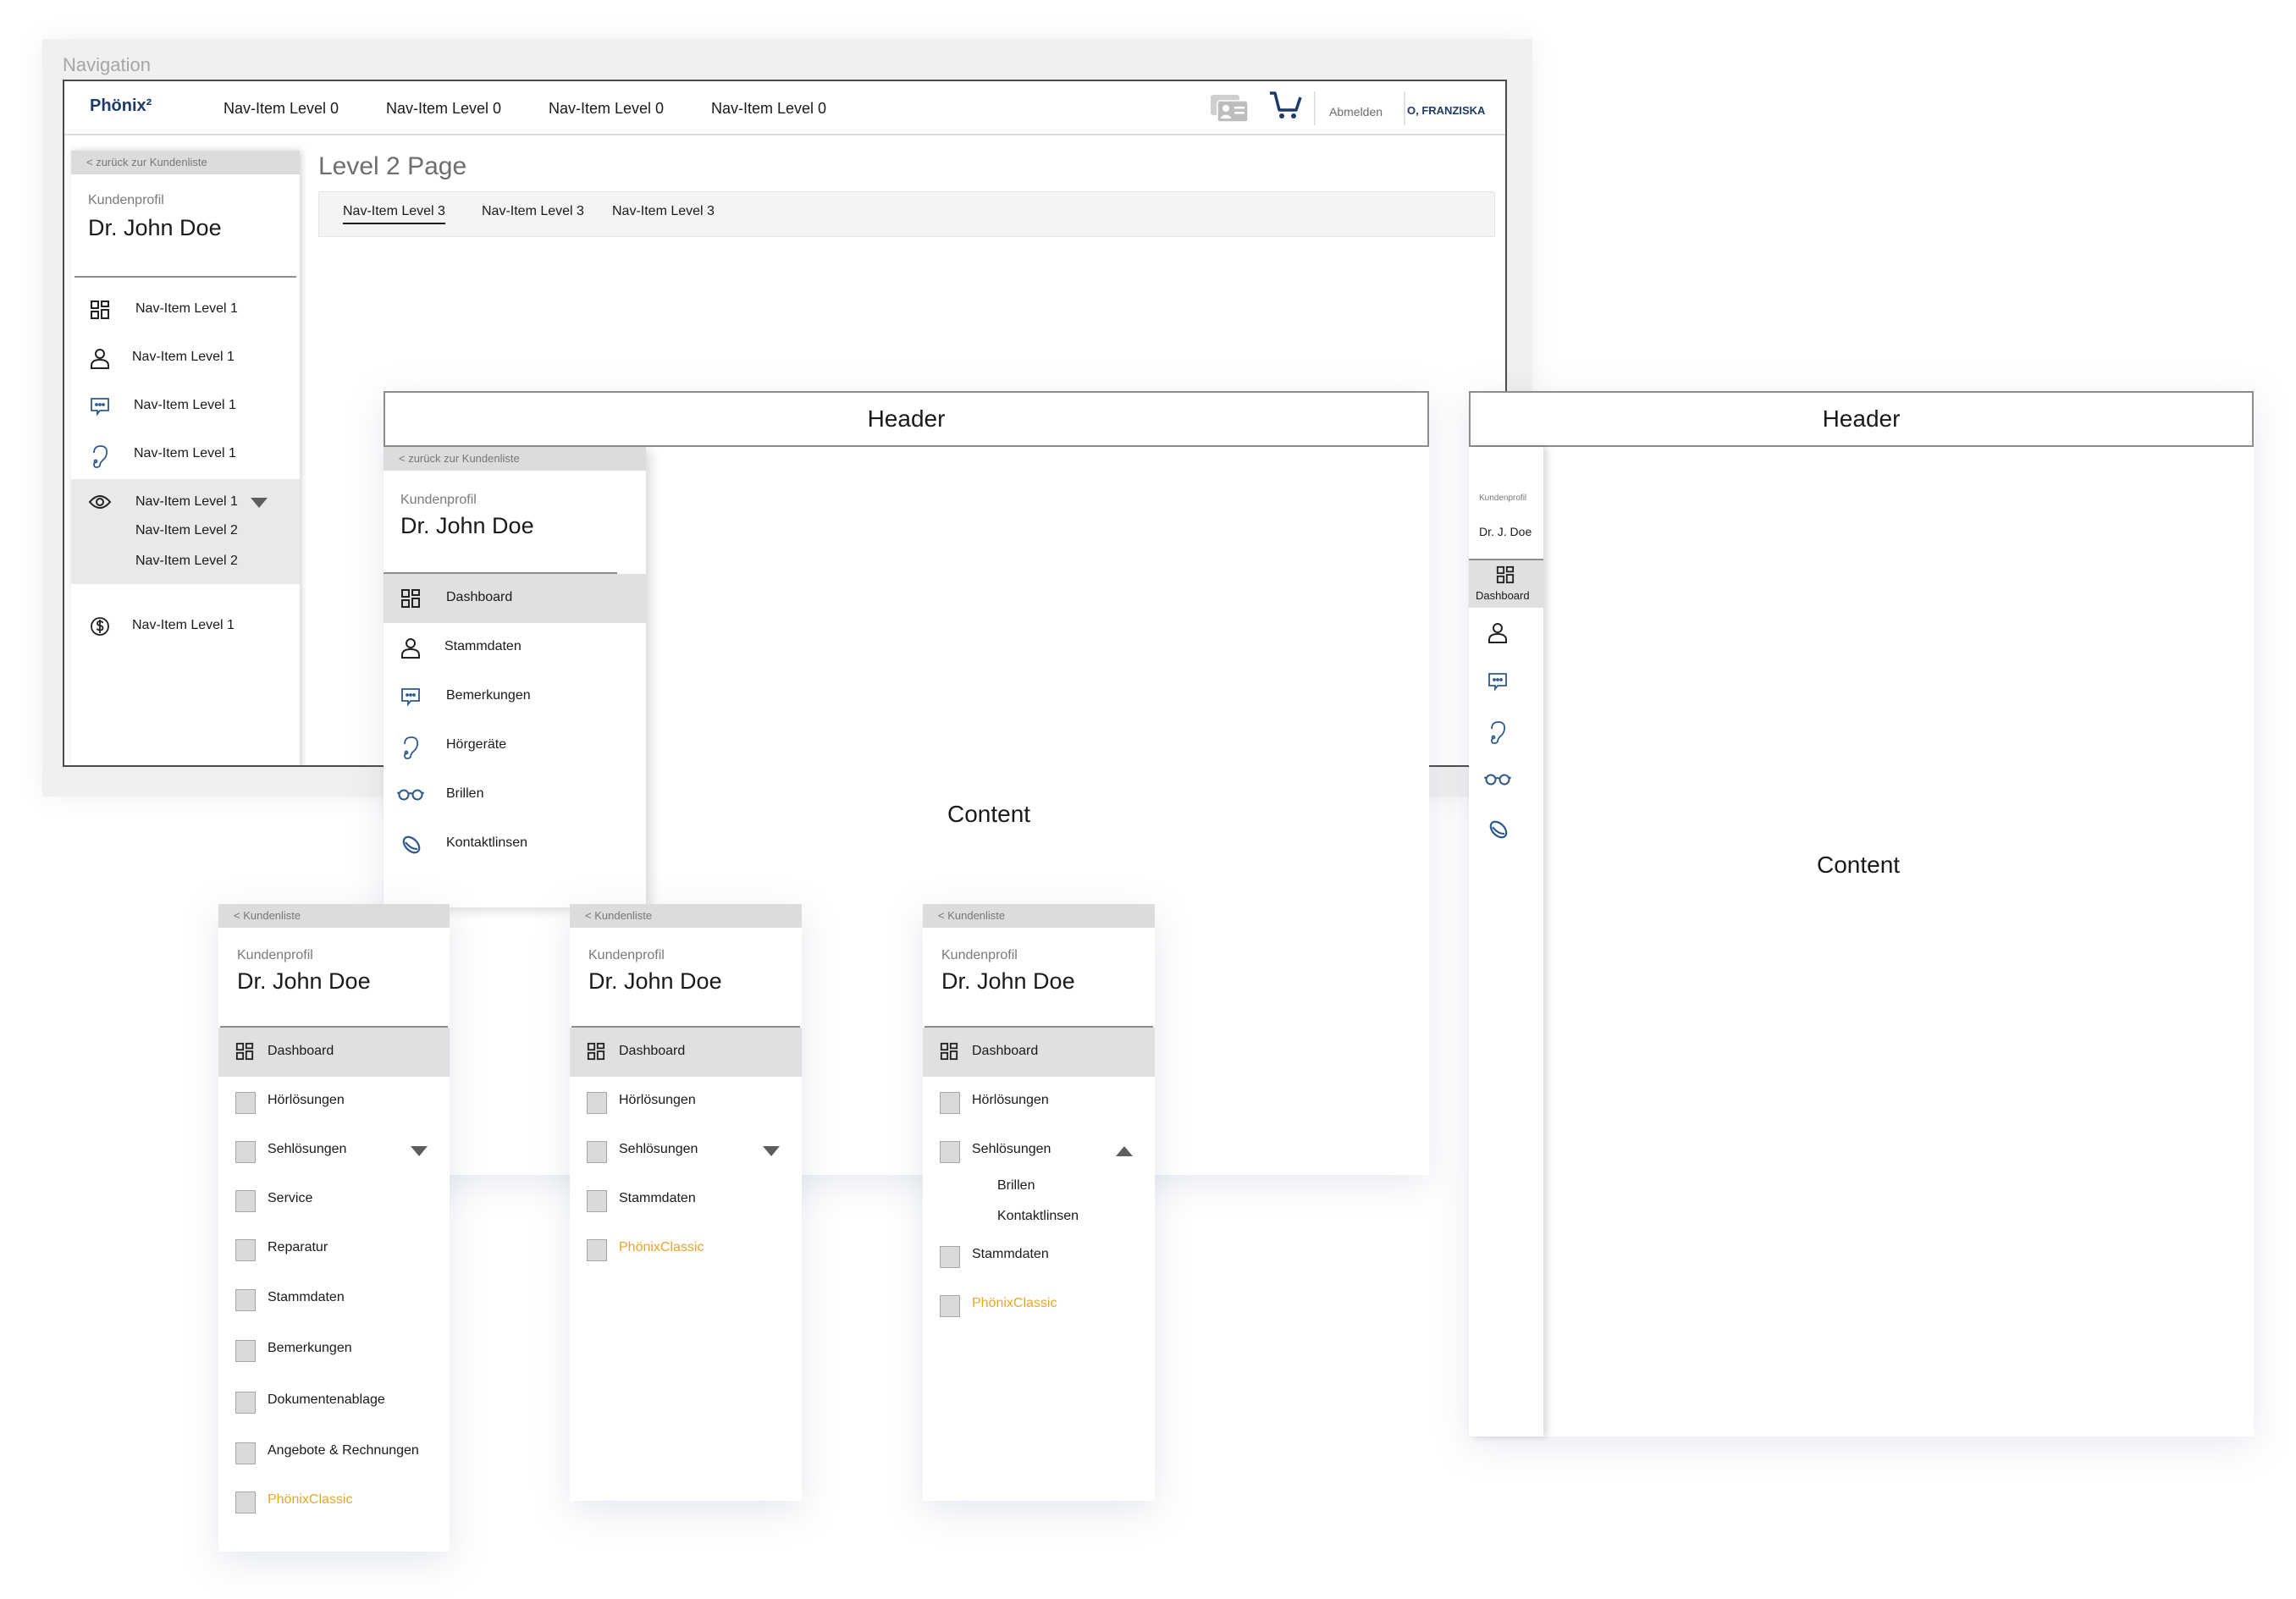 This screenshot has width=2296, height=1599. What do you see at coordinates (185, 503) in the screenshot?
I see `sidebar-item-expanded: Nav-Item Level 1` at bounding box center [185, 503].